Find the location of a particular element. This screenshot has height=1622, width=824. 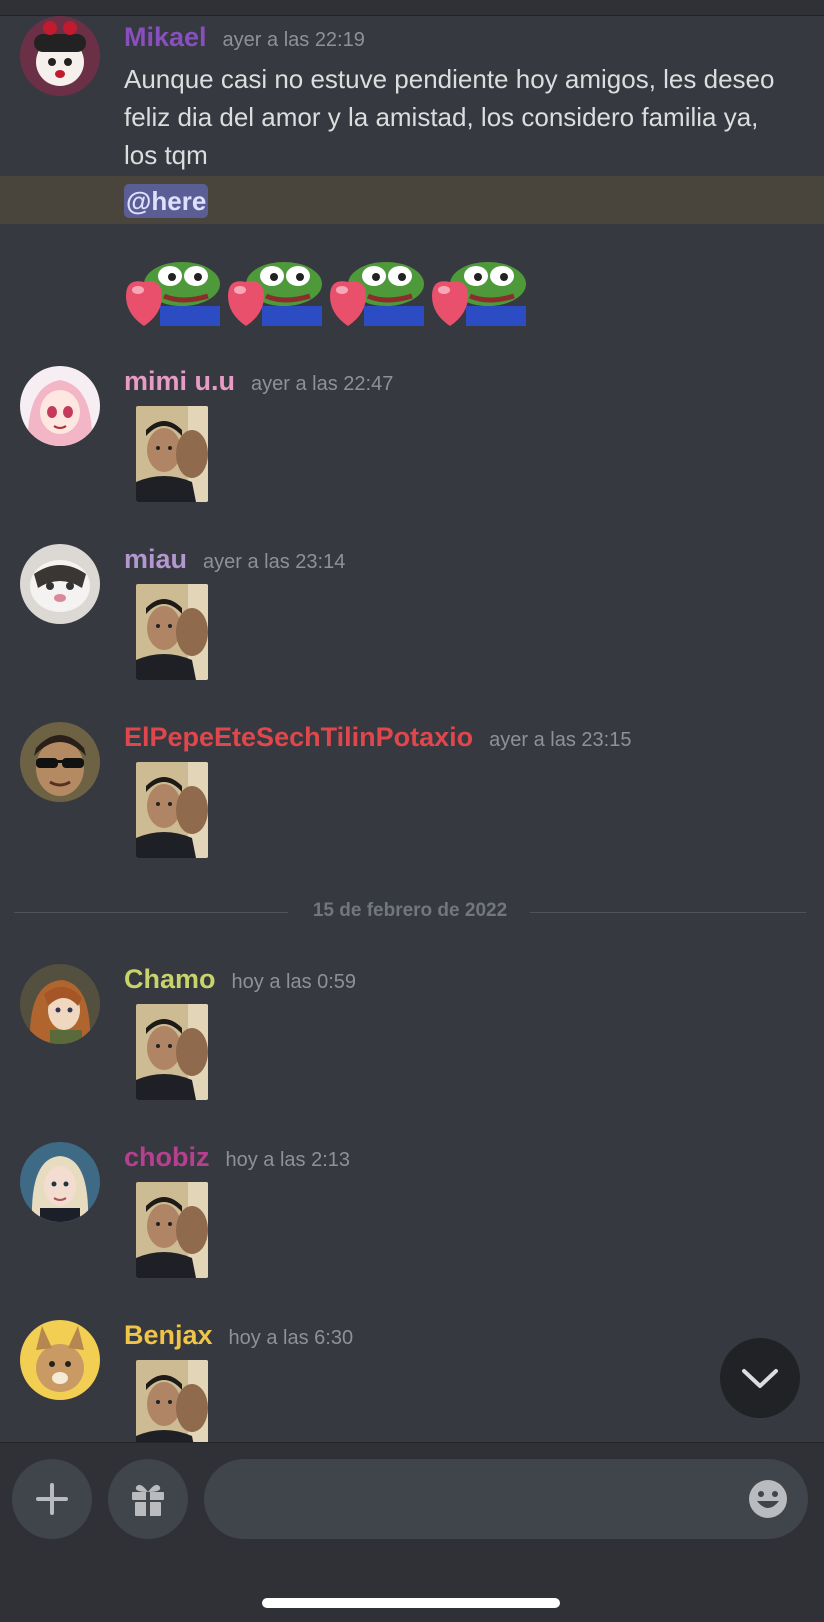

timestamp: ayer a las 22:47 is located at coordinates (322, 384).